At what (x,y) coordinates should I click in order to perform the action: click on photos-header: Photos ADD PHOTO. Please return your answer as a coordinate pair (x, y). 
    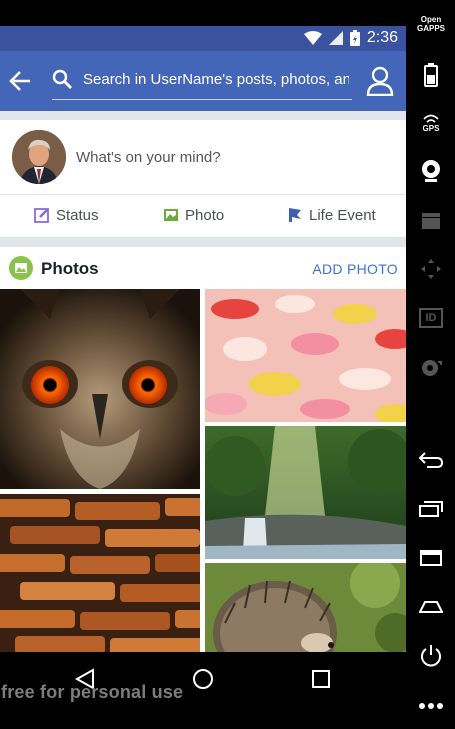
    Looking at the image, I should click on (203, 268).